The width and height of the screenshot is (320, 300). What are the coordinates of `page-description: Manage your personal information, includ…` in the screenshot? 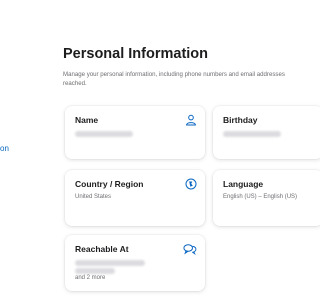 It's located at (174, 79).